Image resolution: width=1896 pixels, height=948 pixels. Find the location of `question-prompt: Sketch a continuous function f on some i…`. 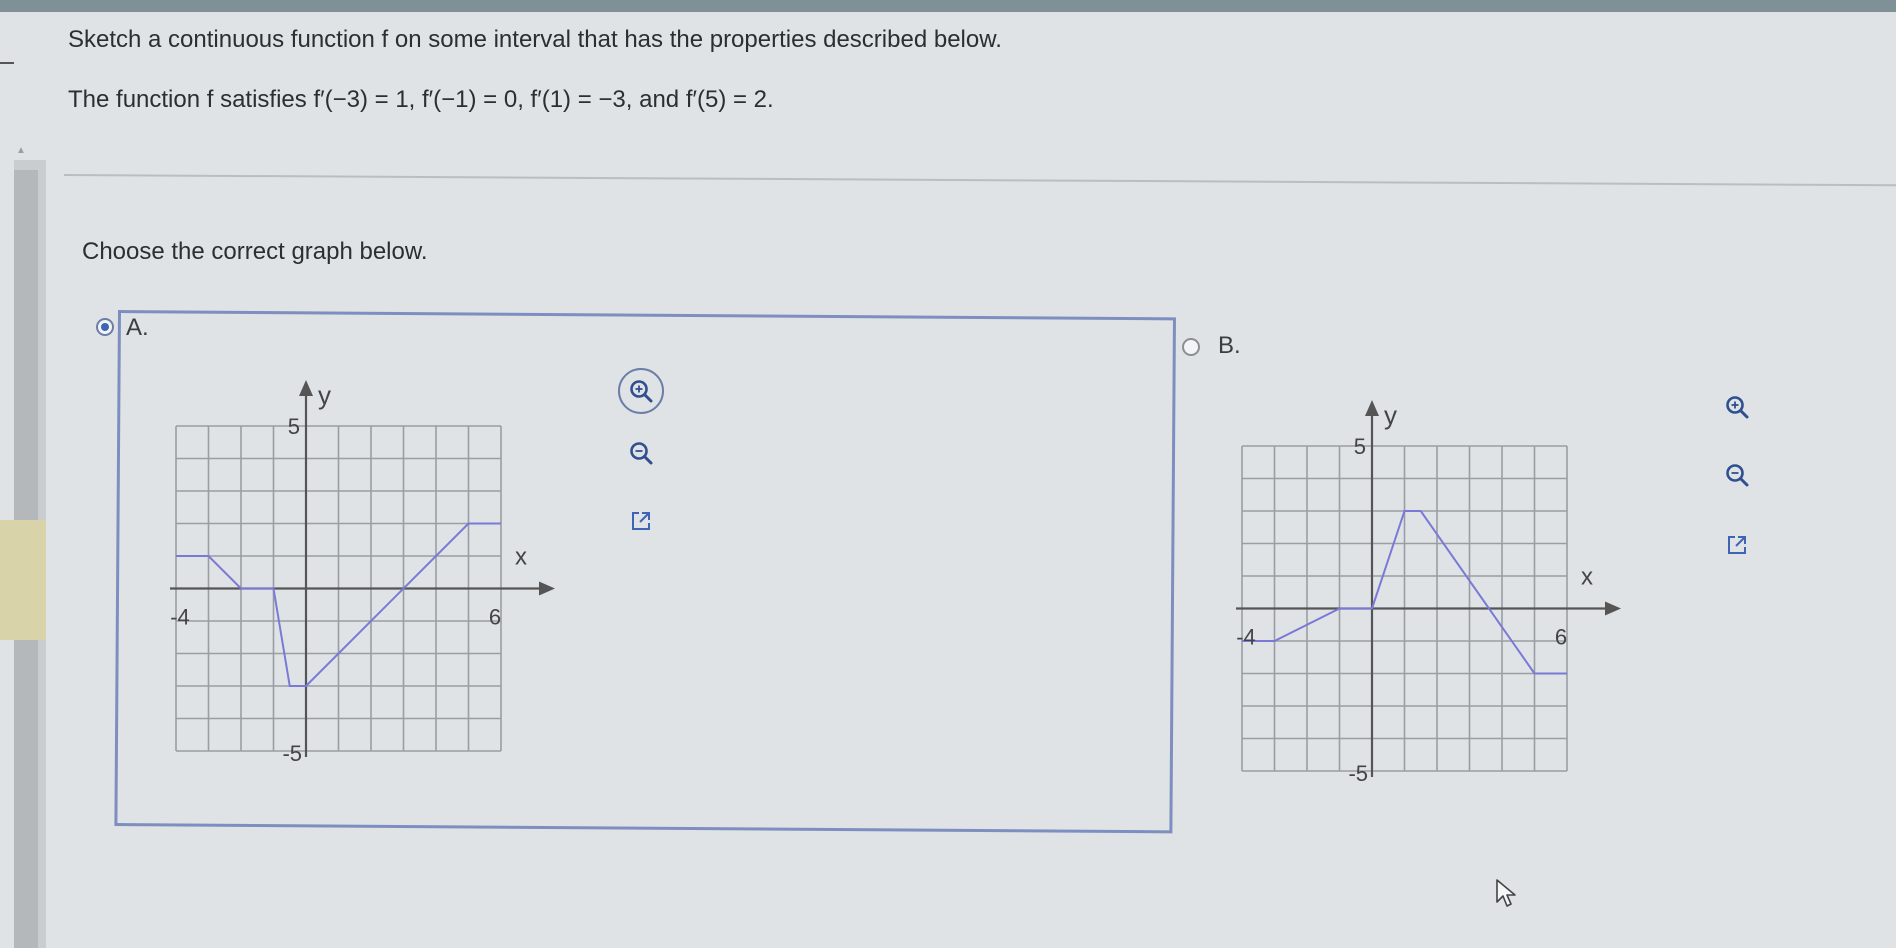

question-prompt: Sketch a continuous function f on some i… is located at coordinates (535, 39).